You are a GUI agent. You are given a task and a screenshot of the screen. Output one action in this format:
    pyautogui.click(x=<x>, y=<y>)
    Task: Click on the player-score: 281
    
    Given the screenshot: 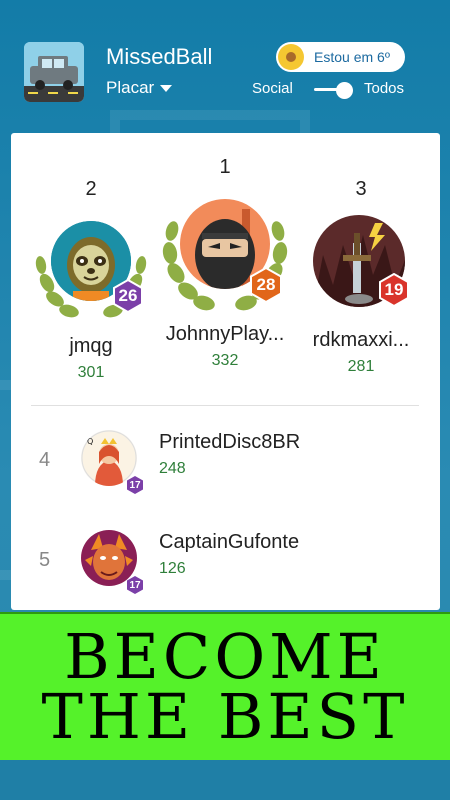 What is the action you would take?
    pyautogui.click(x=361, y=366)
    